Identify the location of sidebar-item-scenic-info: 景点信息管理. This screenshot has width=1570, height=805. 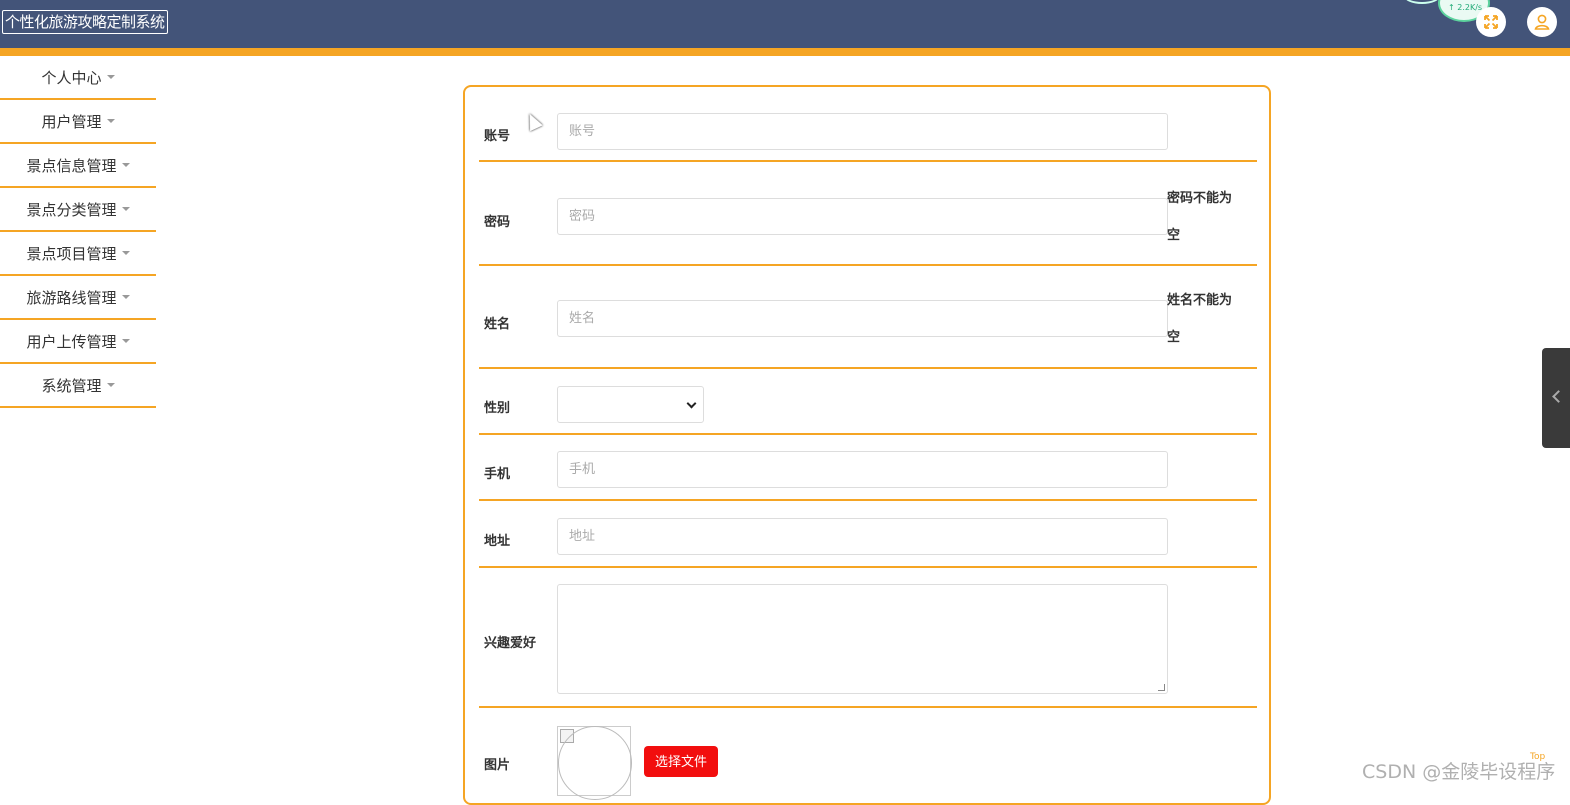
(78, 166).